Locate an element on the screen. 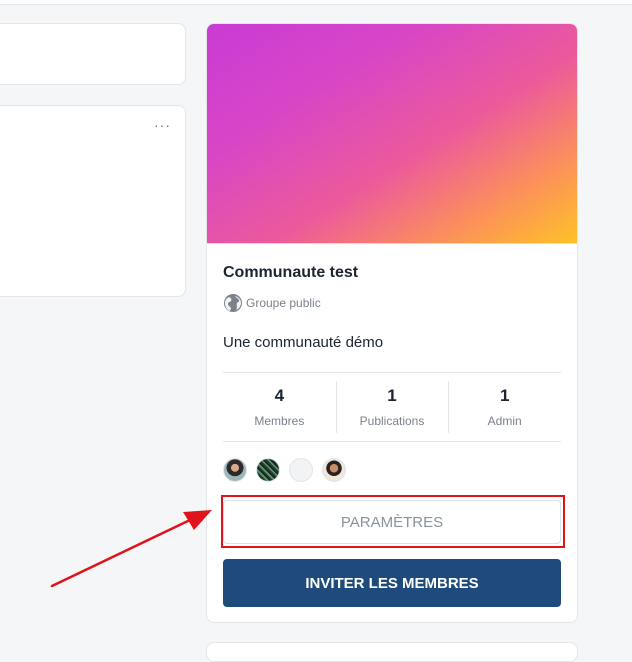  privacy-status: Groupe public is located at coordinates (272, 303).